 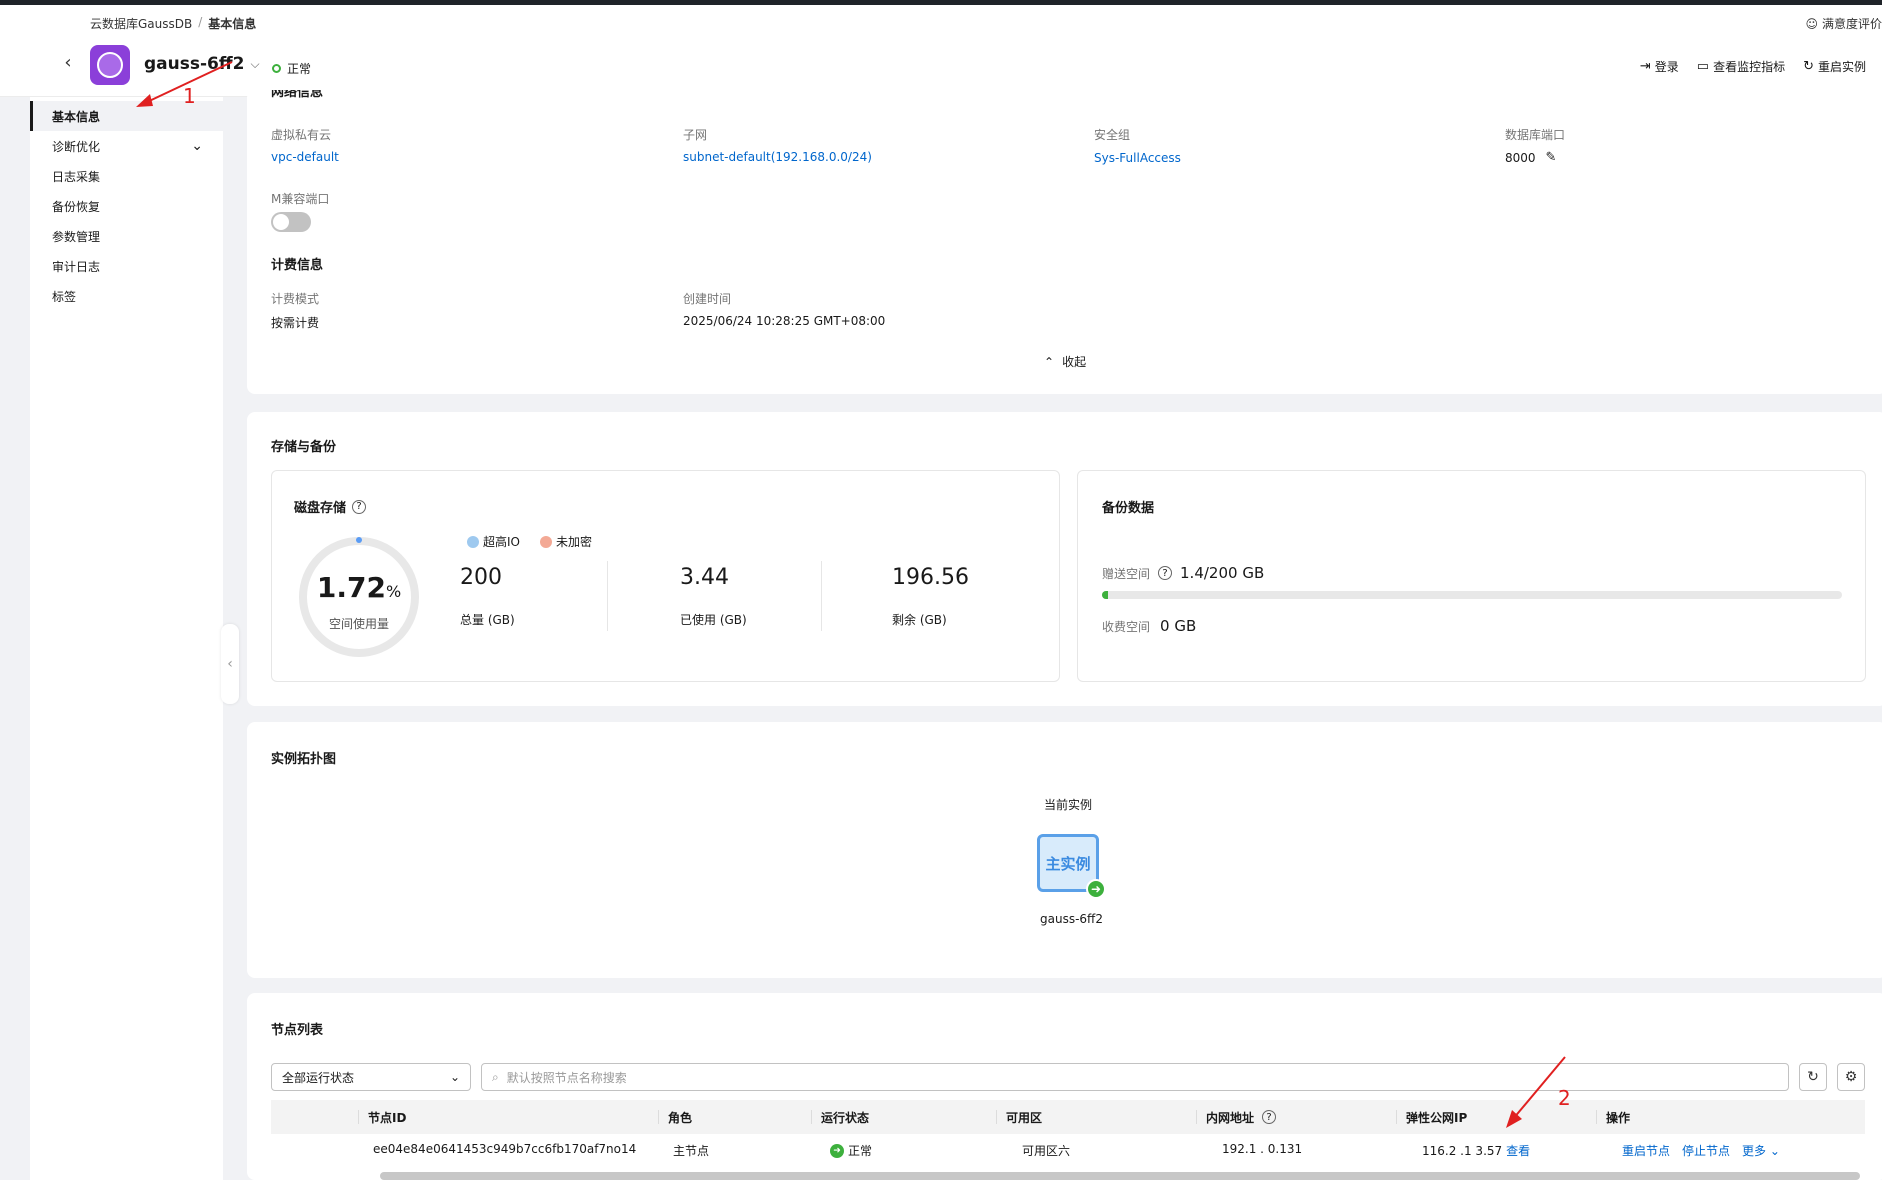 What do you see at coordinates (297, 1030) in the screenshot?
I see `node-list-title: 节点列表` at bounding box center [297, 1030].